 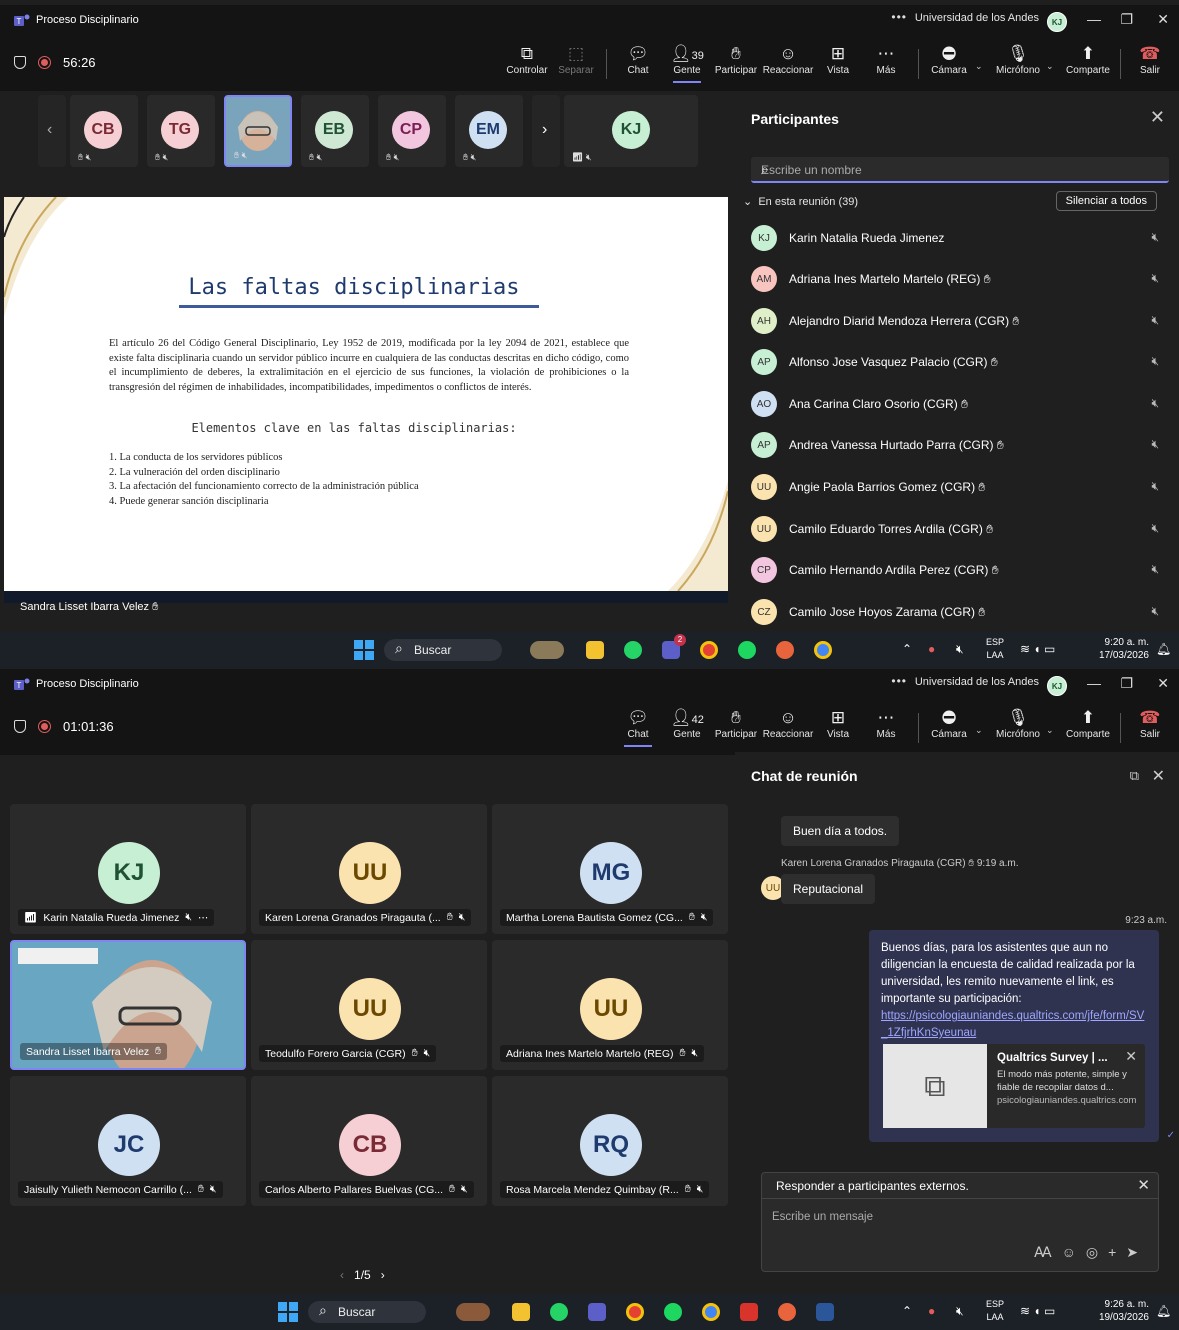 I want to click on participant-thumb: CB ✋︎ 🔇︎, so click(x=104, y=131).